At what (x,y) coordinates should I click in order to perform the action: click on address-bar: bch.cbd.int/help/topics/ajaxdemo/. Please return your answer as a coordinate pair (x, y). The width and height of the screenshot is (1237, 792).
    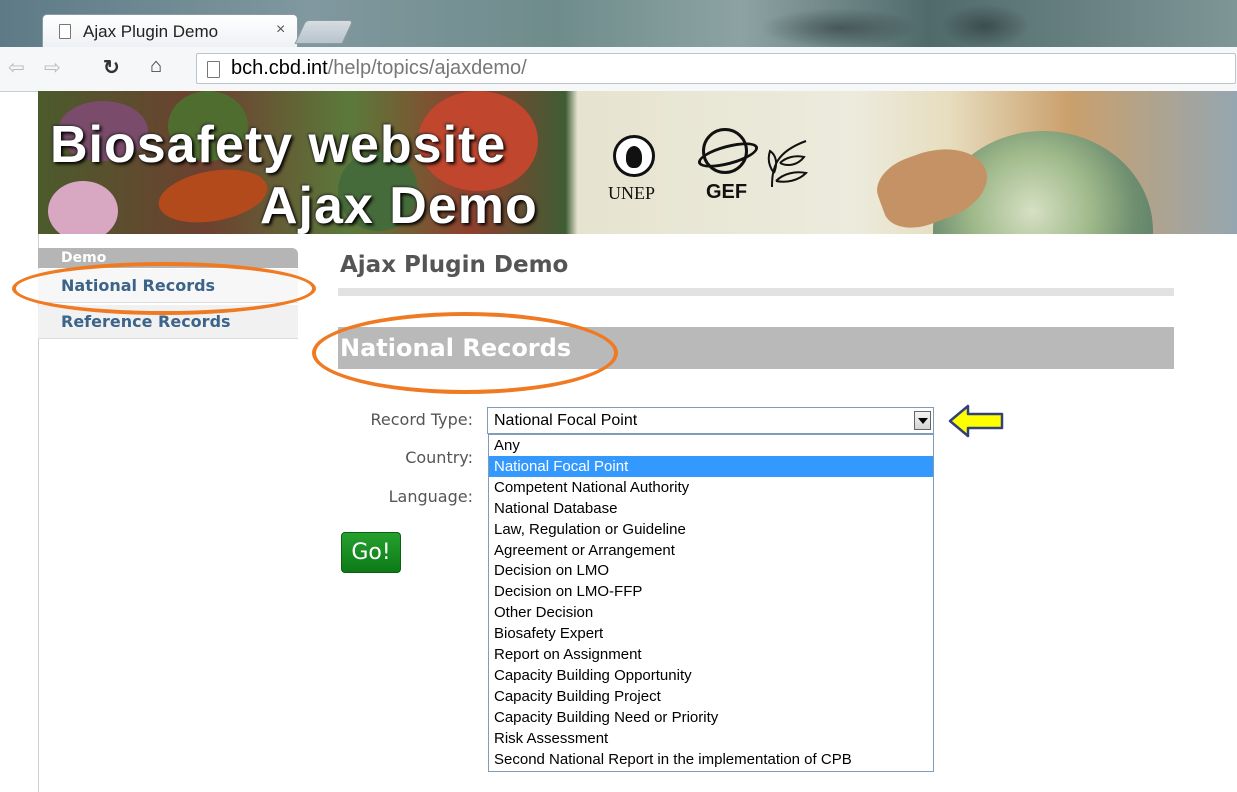
    Looking at the image, I should click on (716, 68).